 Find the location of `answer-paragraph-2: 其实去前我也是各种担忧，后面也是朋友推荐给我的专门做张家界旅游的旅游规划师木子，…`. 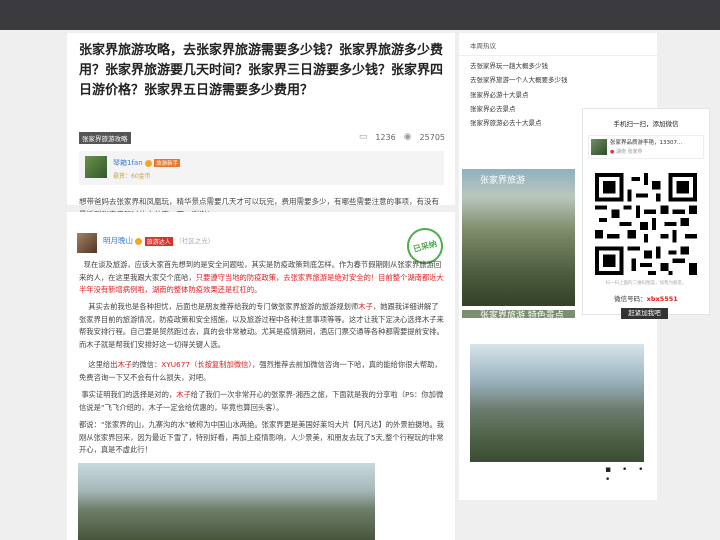

answer-paragraph-2: 其实去前我也是各种担忧，后面也是朋友推荐给我的专门做张家界旅游的旅游规划师木子，… is located at coordinates (261, 325).